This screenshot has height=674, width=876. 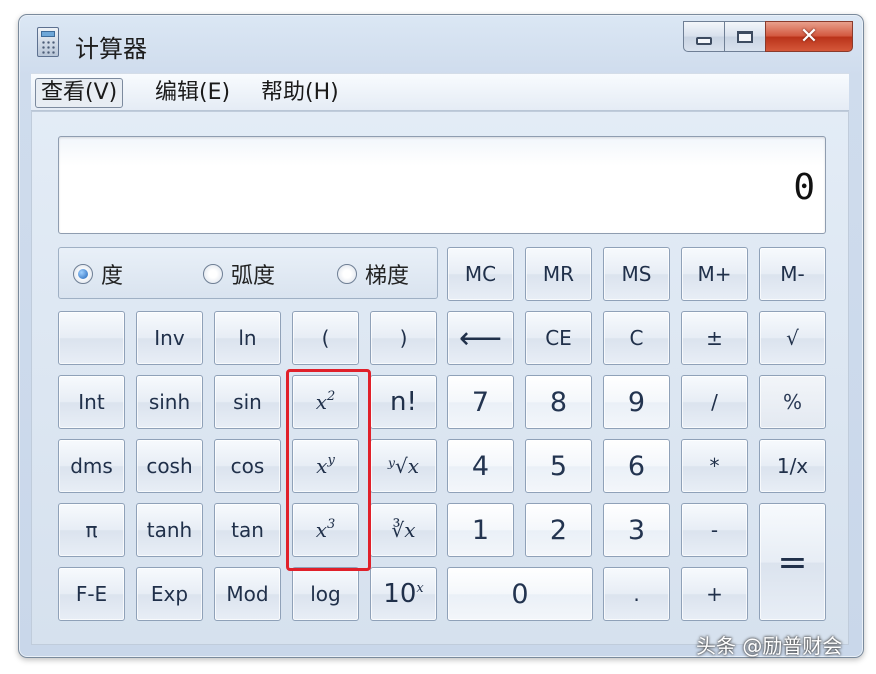 What do you see at coordinates (520, 594) in the screenshot?
I see `digit-0-button: 0` at bounding box center [520, 594].